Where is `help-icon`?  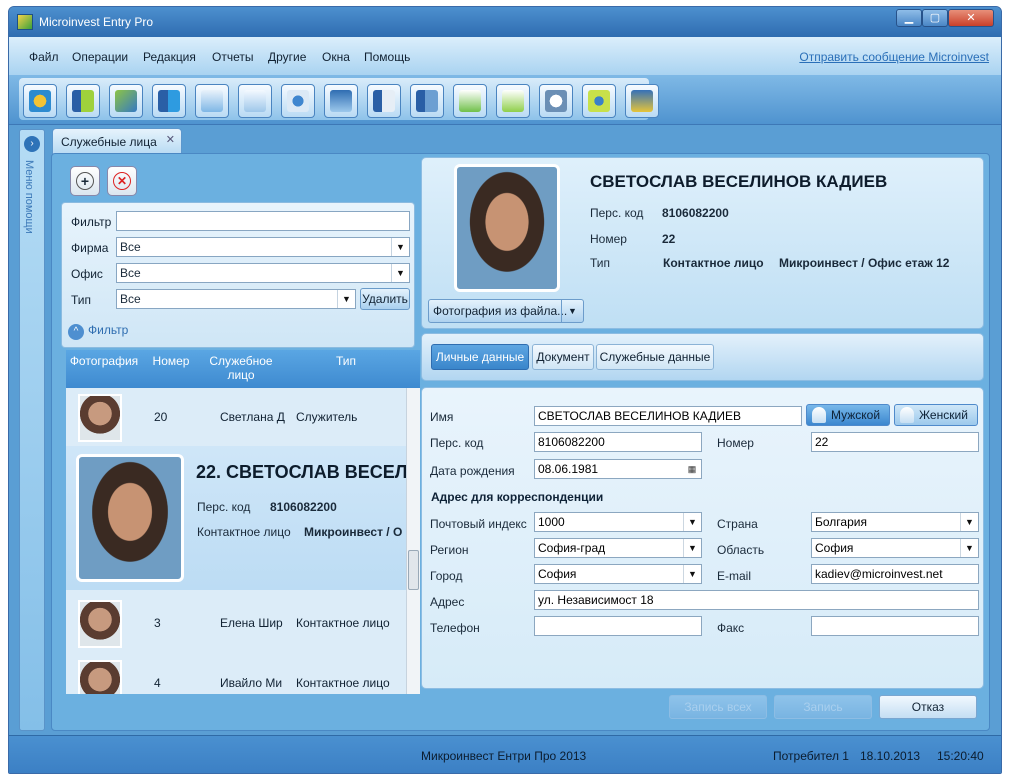
help-icon is located at coordinates (642, 101).